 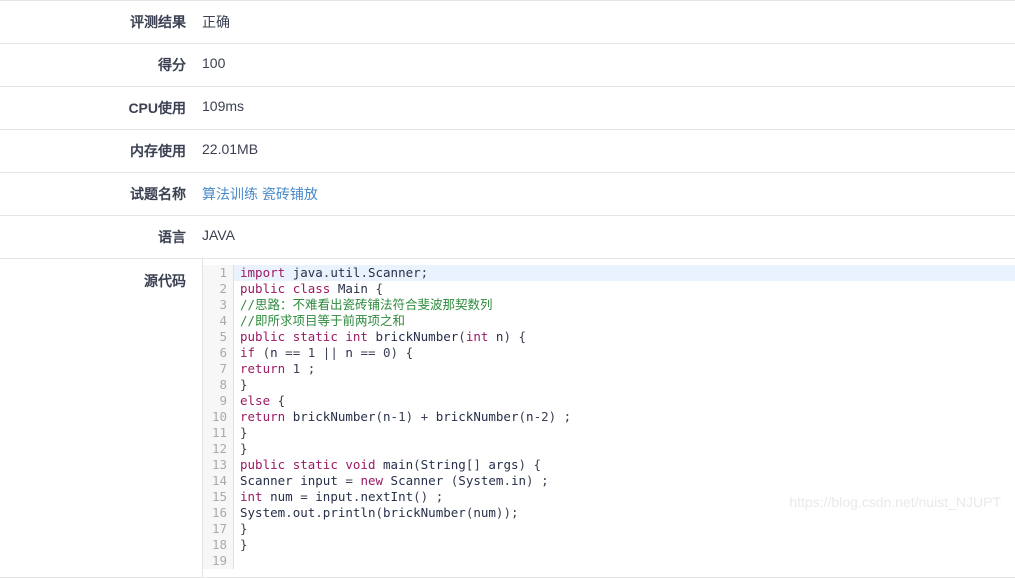 I want to click on row-label-score: 得分, so click(x=172, y=65).